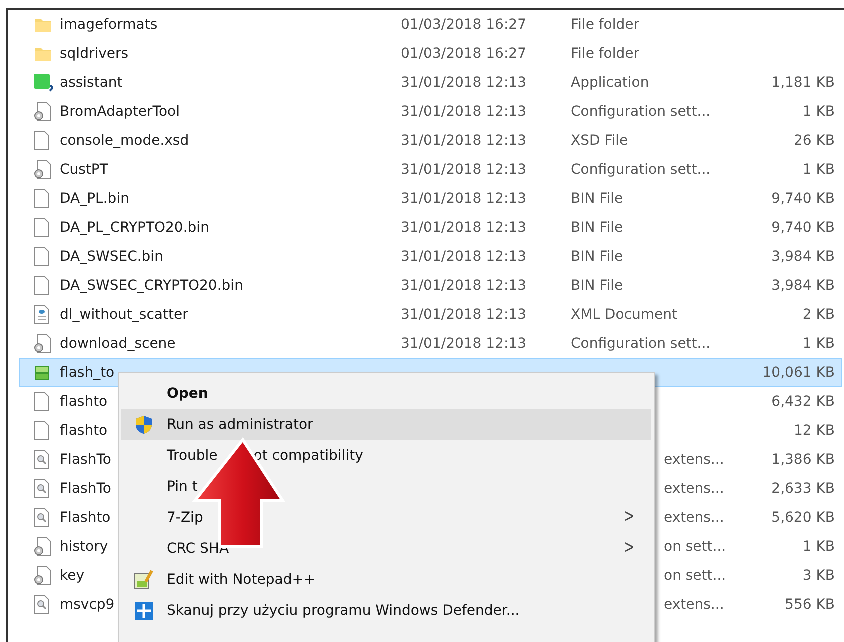 The width and height of the screenshot is (844, 642). I want to click on file-size: 12 KB, so click(814, 430).